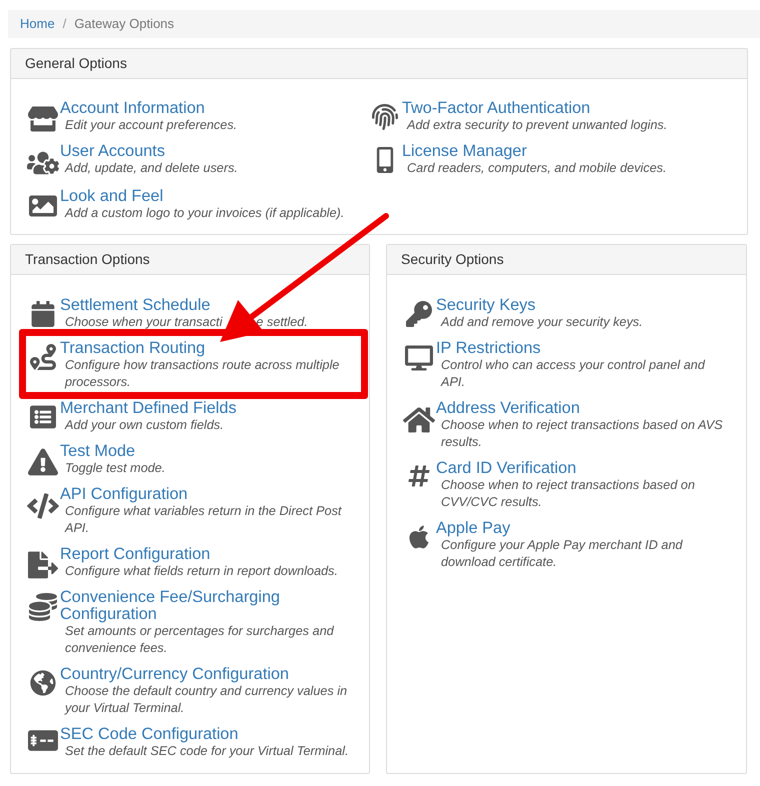 The image size is (760, 786). Describe the element at coordinates (43, 740) in the screenshot. I see `check-card-icon` at that location.